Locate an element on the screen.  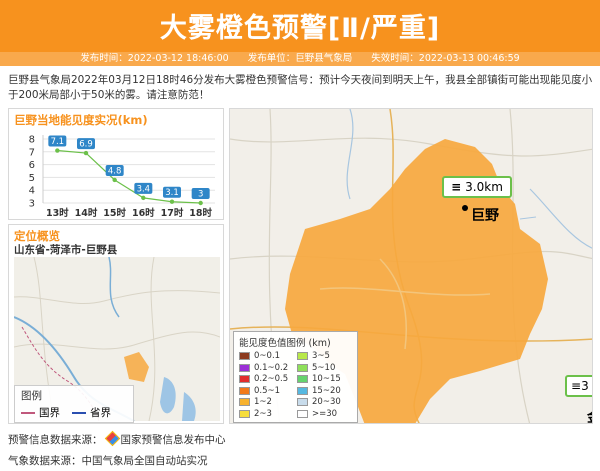
data-label: 3 is located at coordinates (200, 195).